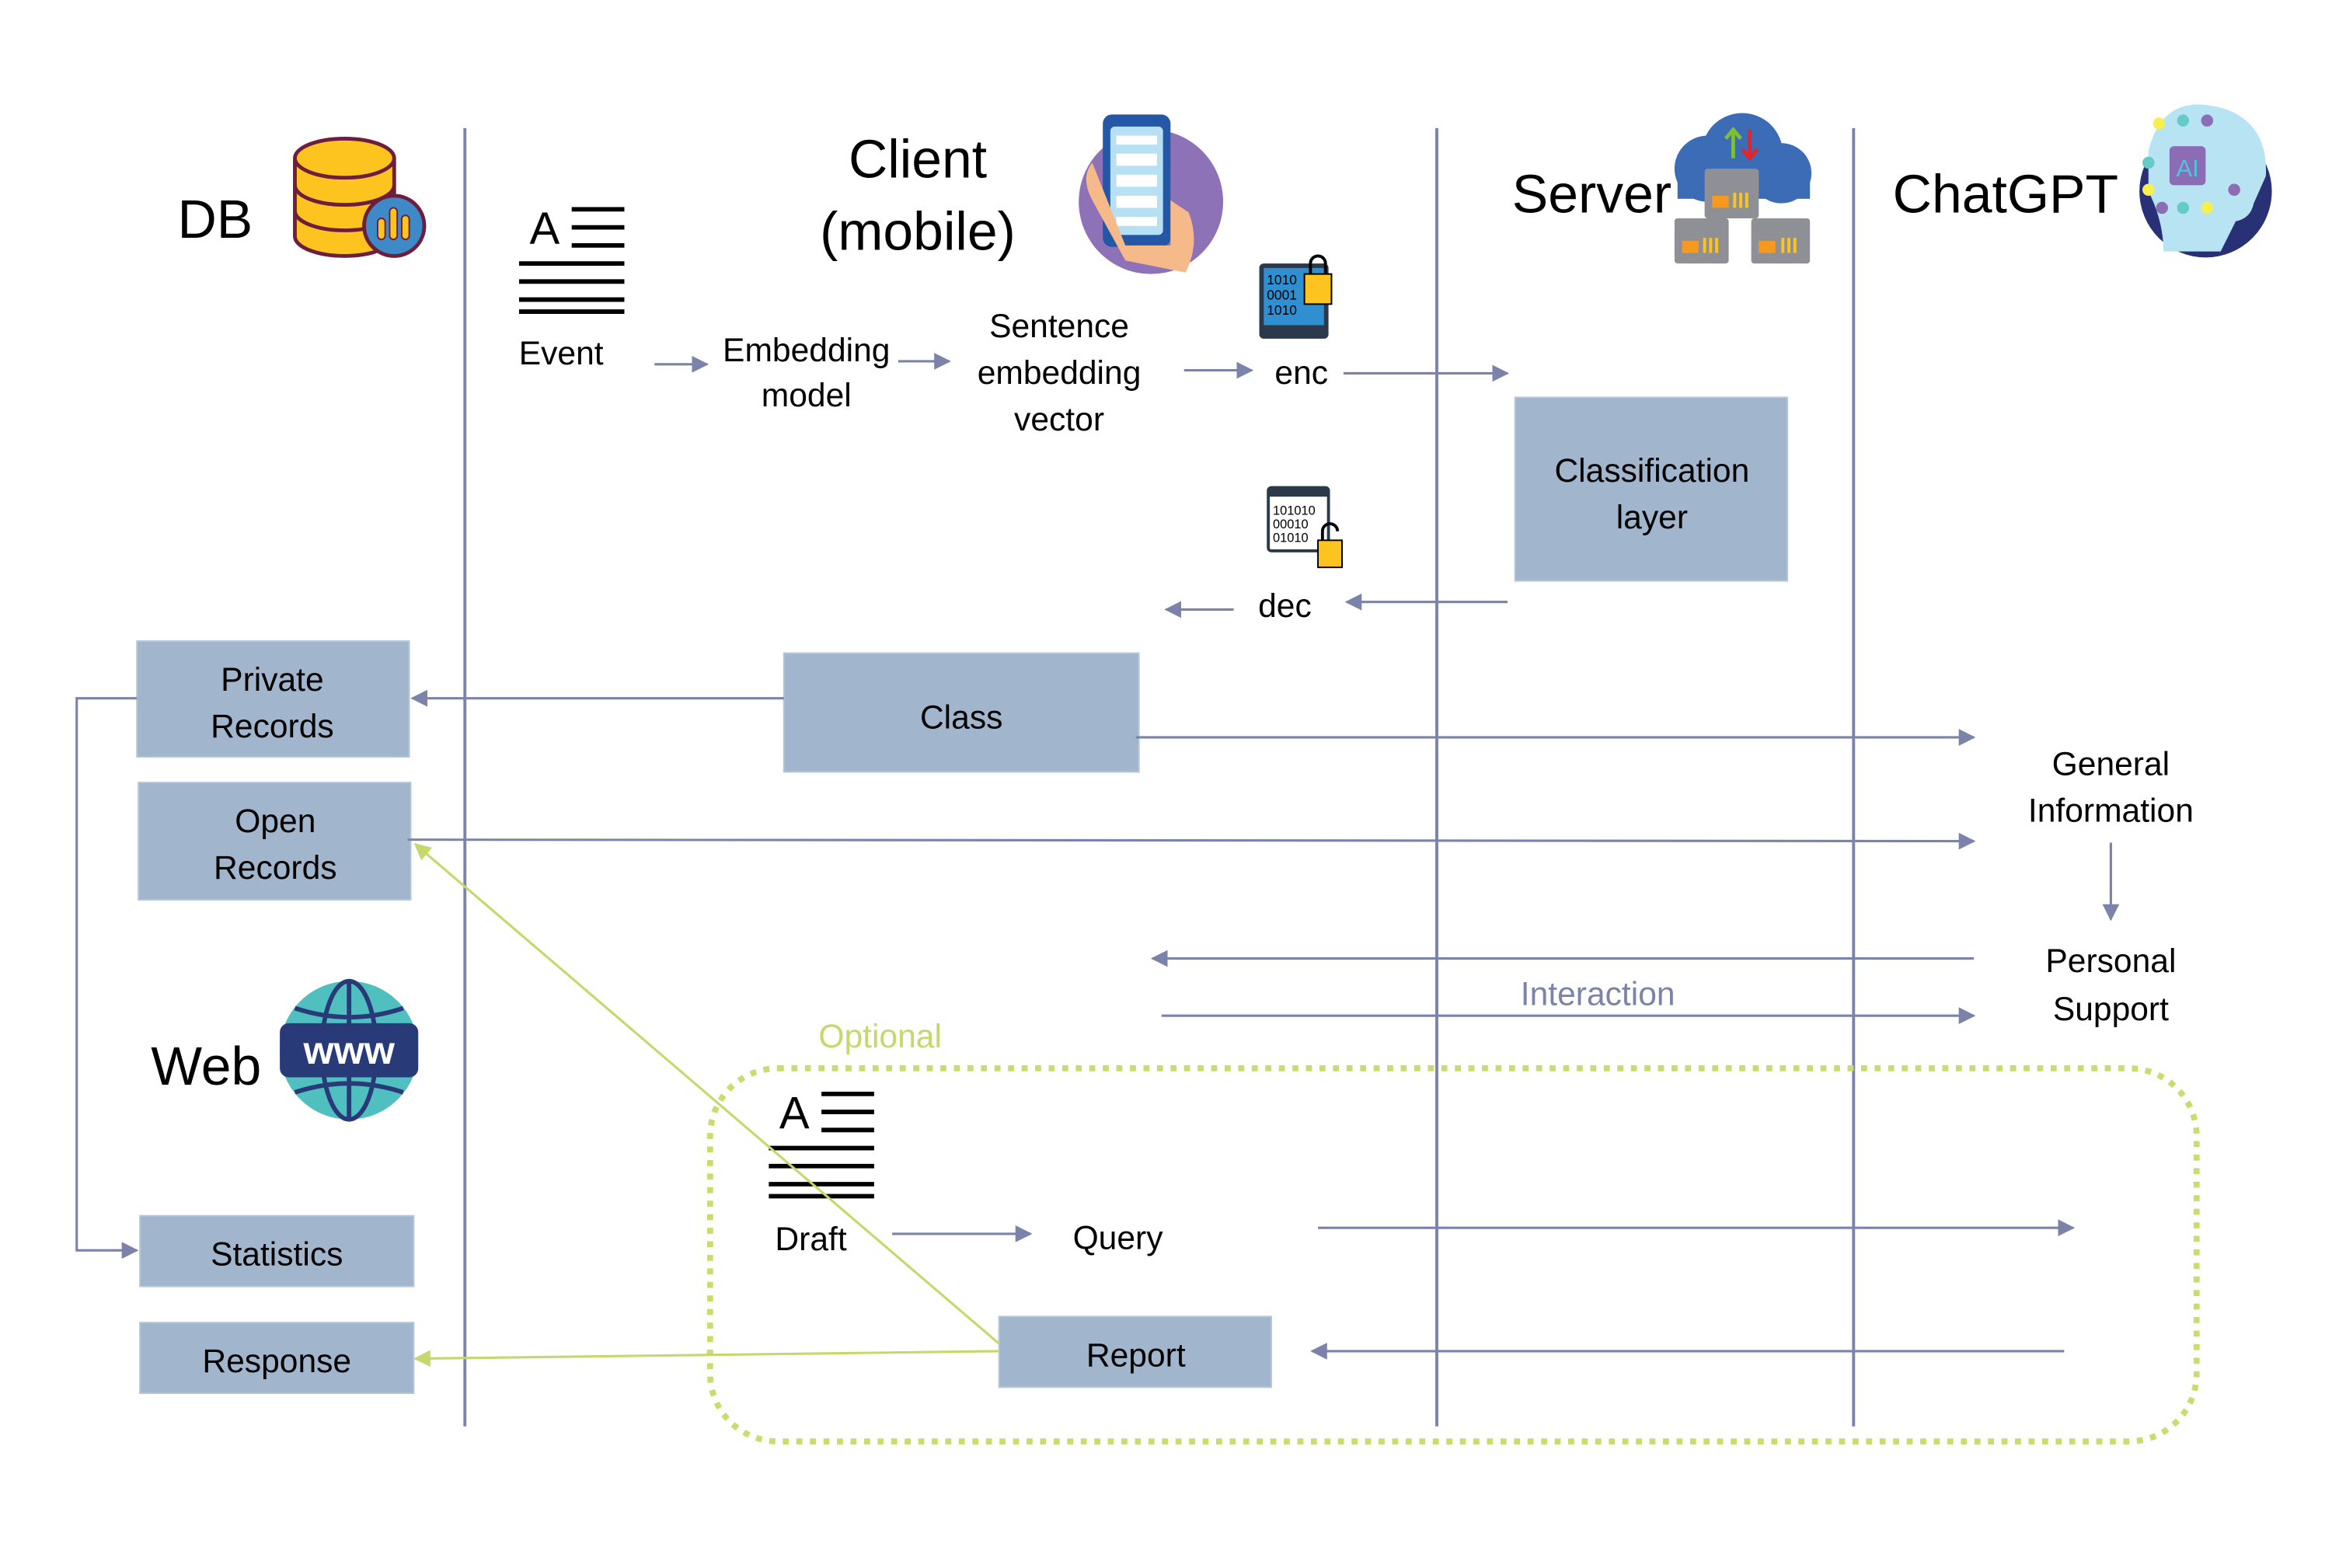 This screenshot has height=1568, width=2332. What do you see at coordinates (107, 978) in the screenshot?
I see `arrow-private-to-statistics` at bounding box center [107, 978].